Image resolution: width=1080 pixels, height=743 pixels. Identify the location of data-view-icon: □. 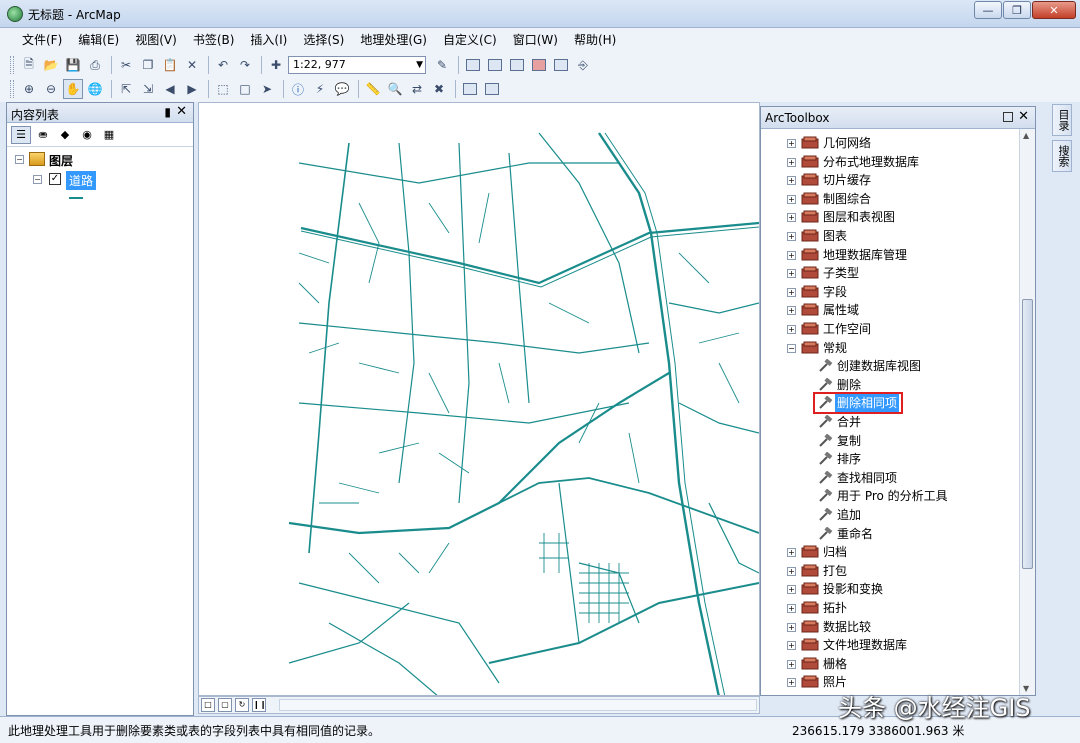
(208, 705).